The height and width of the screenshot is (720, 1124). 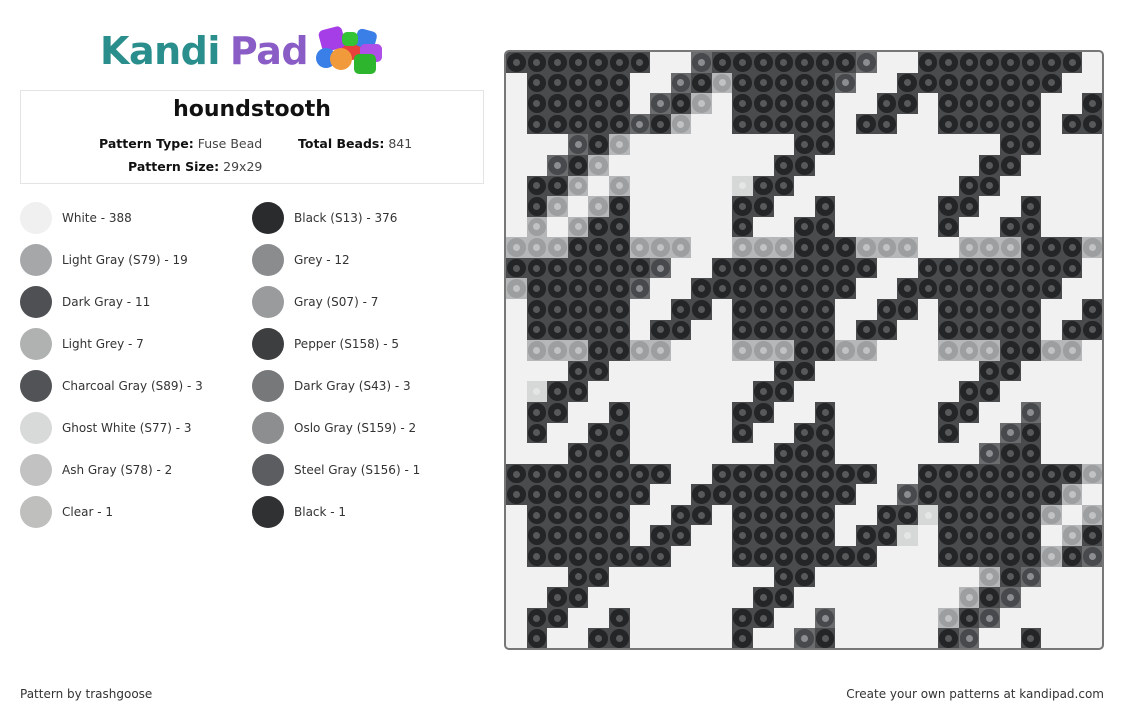 What do you see at coordinates (248, 50) in the screenshot?
I see `kandipad-logo: Kandi Pad` at bounding box center [248, 50].